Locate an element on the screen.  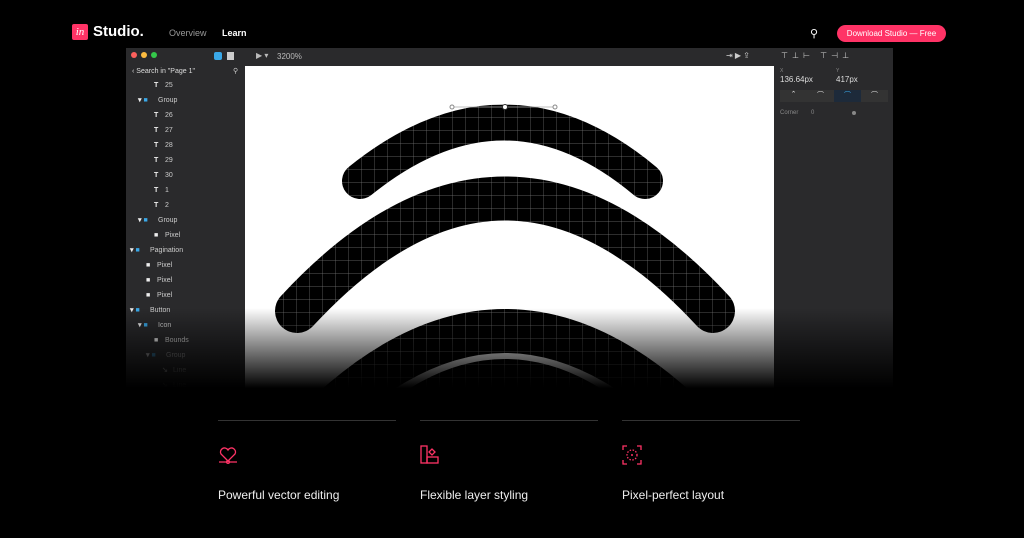
corner-slider is located at coordinates (854, 113).